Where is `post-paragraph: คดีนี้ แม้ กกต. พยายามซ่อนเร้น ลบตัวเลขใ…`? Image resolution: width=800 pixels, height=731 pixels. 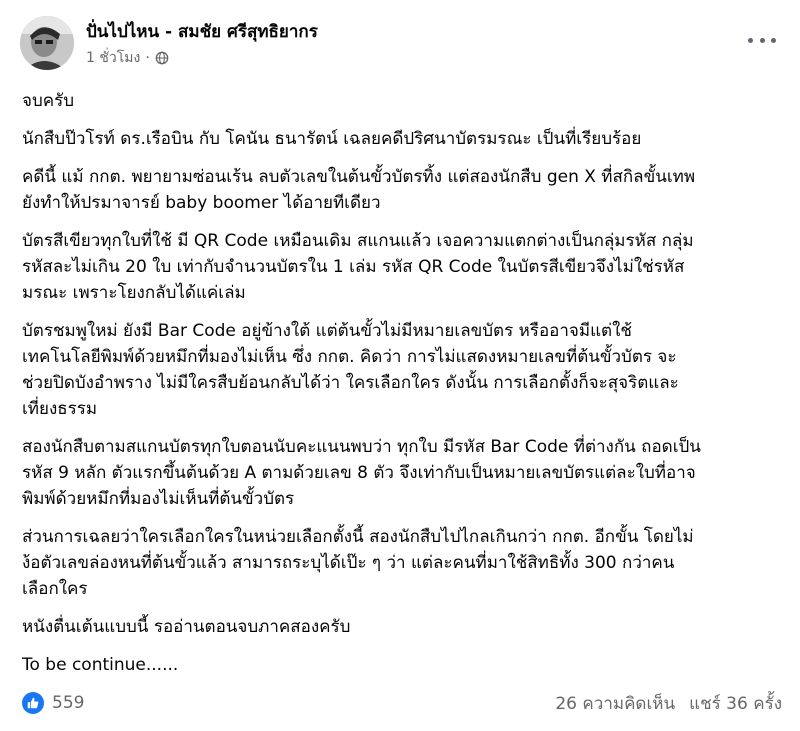 post-paragraph: คดีนี้ แม้ กกต. พยายามซ่อนเร้น ลบตัวเลขใ… is located at coordinates (359, 190).